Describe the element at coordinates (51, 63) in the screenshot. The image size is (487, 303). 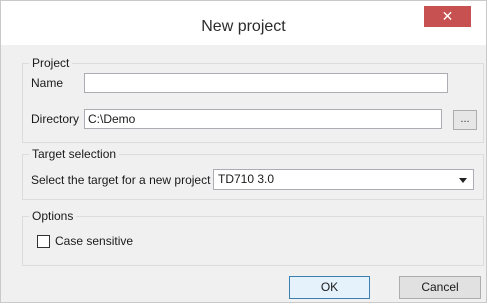
I see `project-group-legend: Project` at that location.